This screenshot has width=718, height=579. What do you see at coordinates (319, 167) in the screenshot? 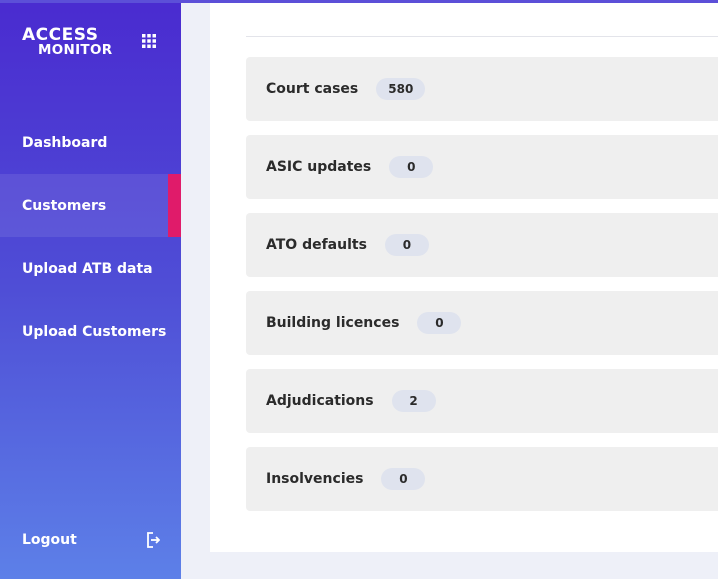
I see `row-label: ASIC updates` at bounding box center [319, 167].